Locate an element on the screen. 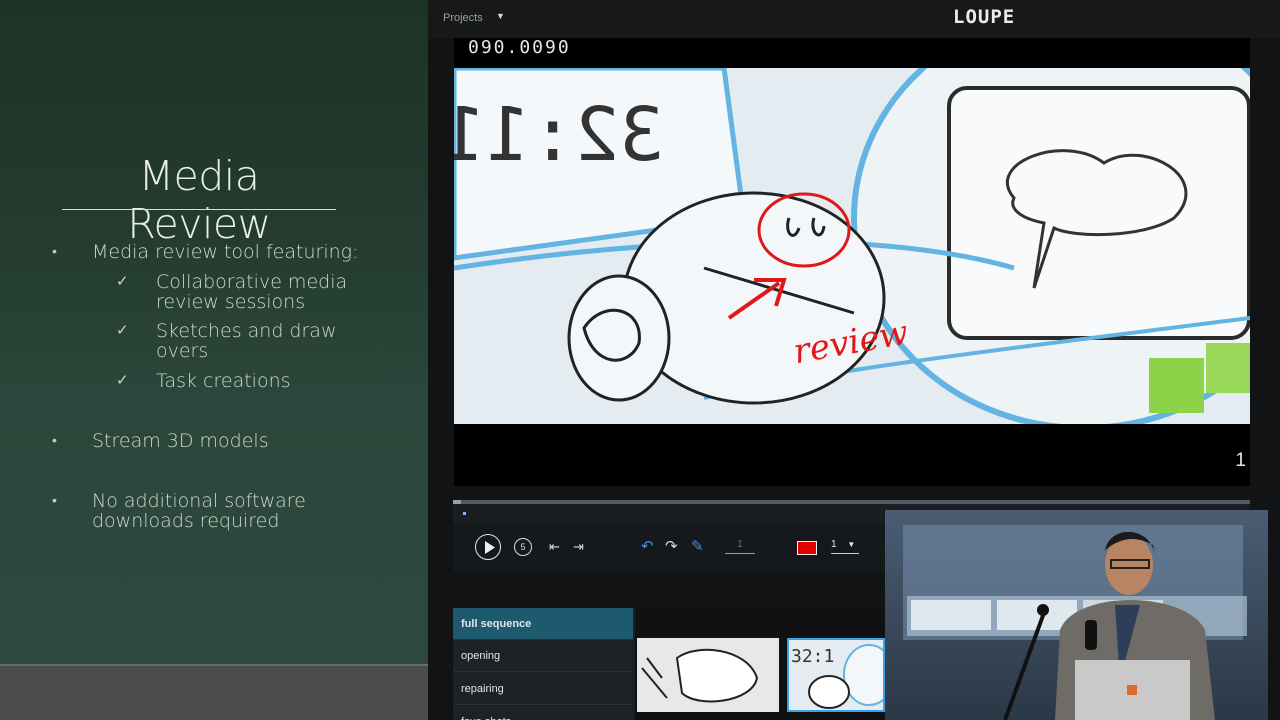  page-input: 1 is located at coordinates (740, 546).